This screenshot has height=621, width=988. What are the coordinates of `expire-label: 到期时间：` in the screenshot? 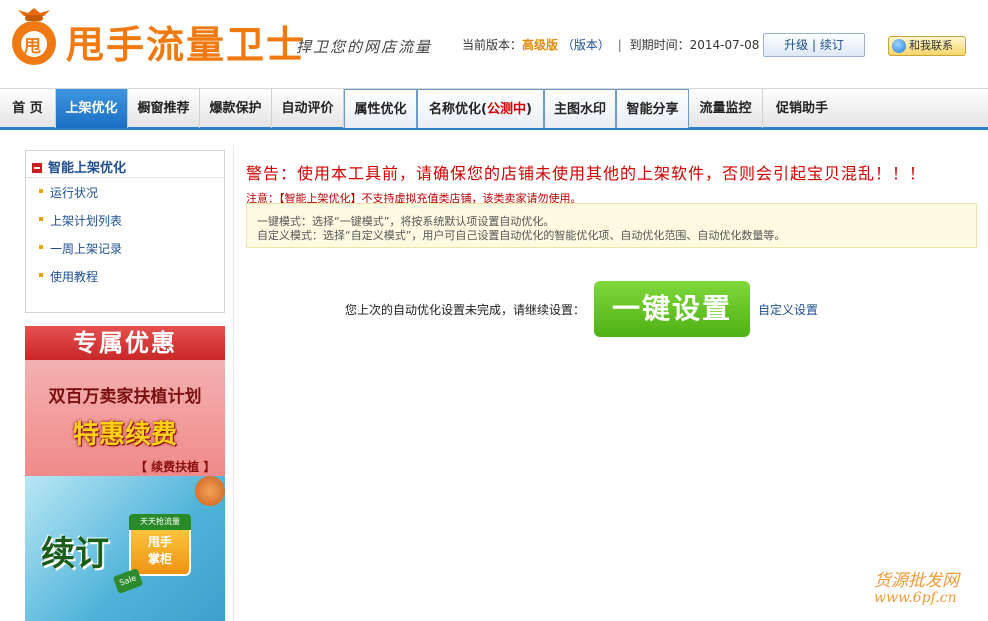 It's located at (659, 45).